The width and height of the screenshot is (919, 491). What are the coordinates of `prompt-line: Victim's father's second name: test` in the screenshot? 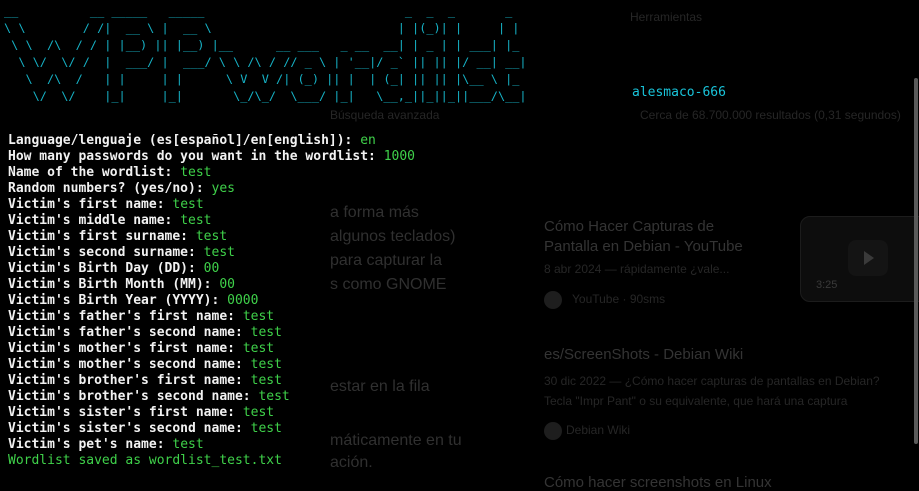 It's located at (458, 333).